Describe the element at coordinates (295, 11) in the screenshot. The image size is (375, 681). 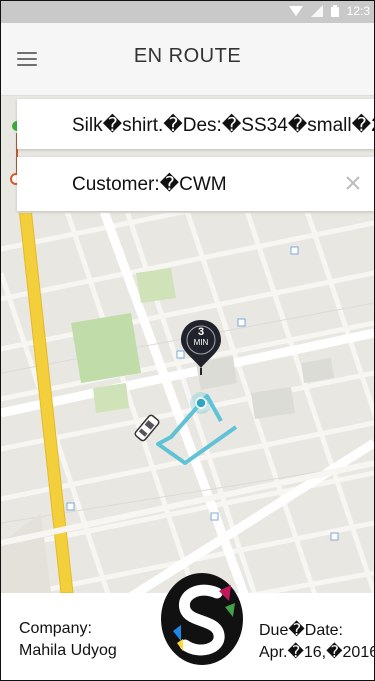
I see `wifi-icon` at that location.